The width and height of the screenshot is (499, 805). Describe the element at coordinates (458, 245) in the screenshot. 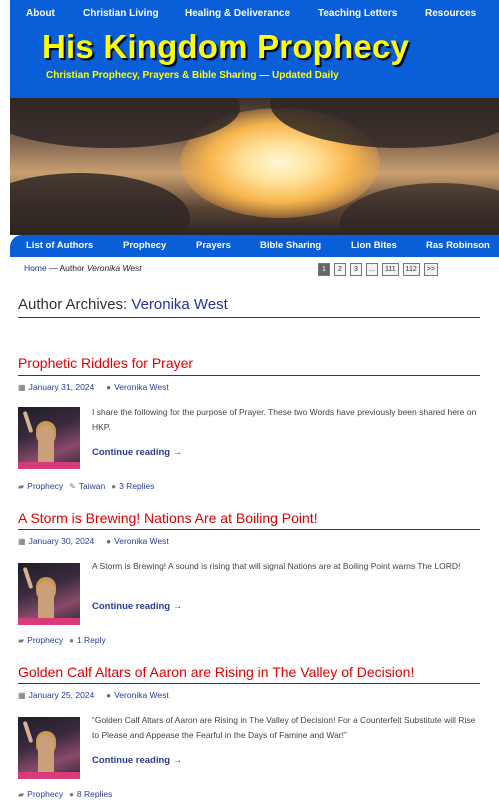

I see `subnav-ras-robinson: Ras Robinson` at that location.